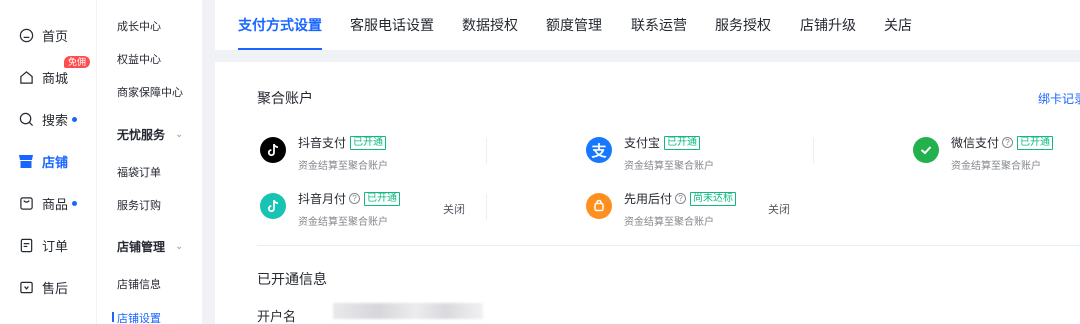 This screenshot has height=324, width=1080. Describe the element at coordinates (26, 119) in the screenshot. I see `search-icon` at that location.